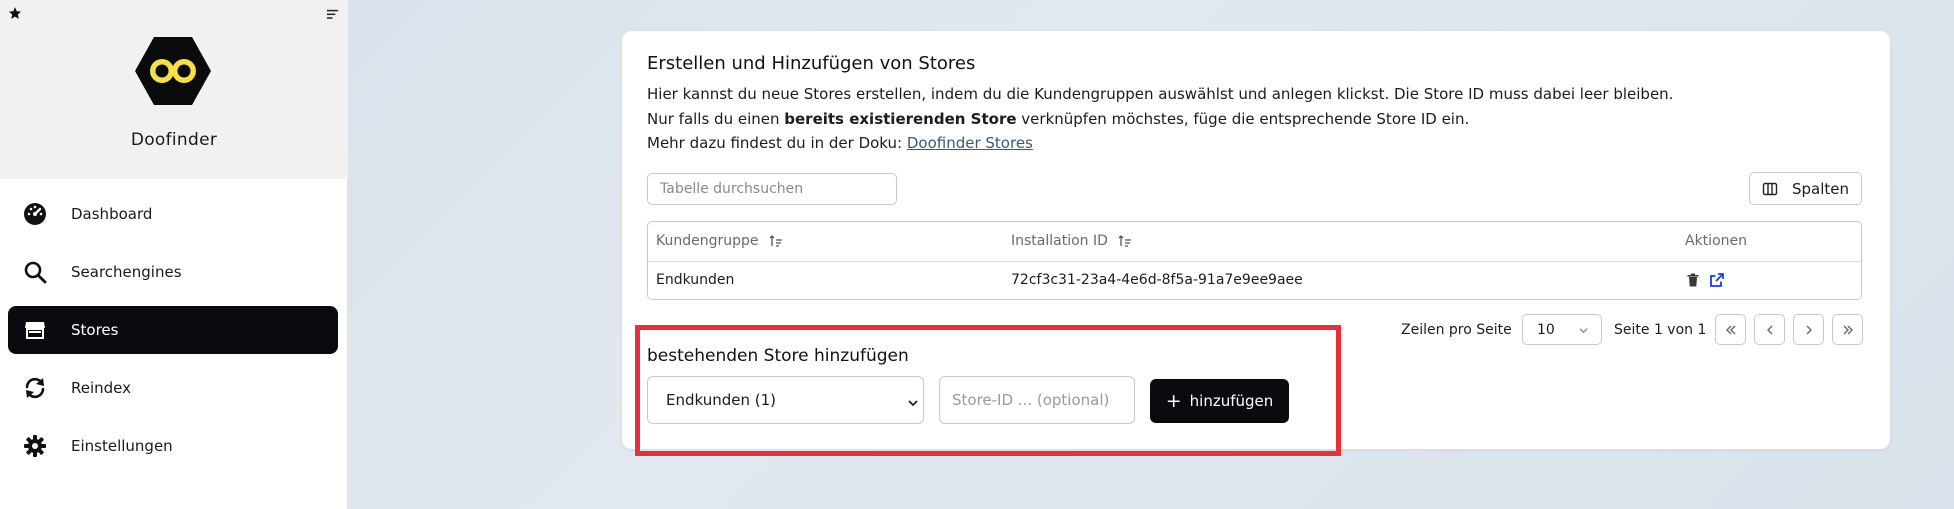 The width and height of the screenshot is (1954, 509). I want to click on store-icon, so click(35, 330).